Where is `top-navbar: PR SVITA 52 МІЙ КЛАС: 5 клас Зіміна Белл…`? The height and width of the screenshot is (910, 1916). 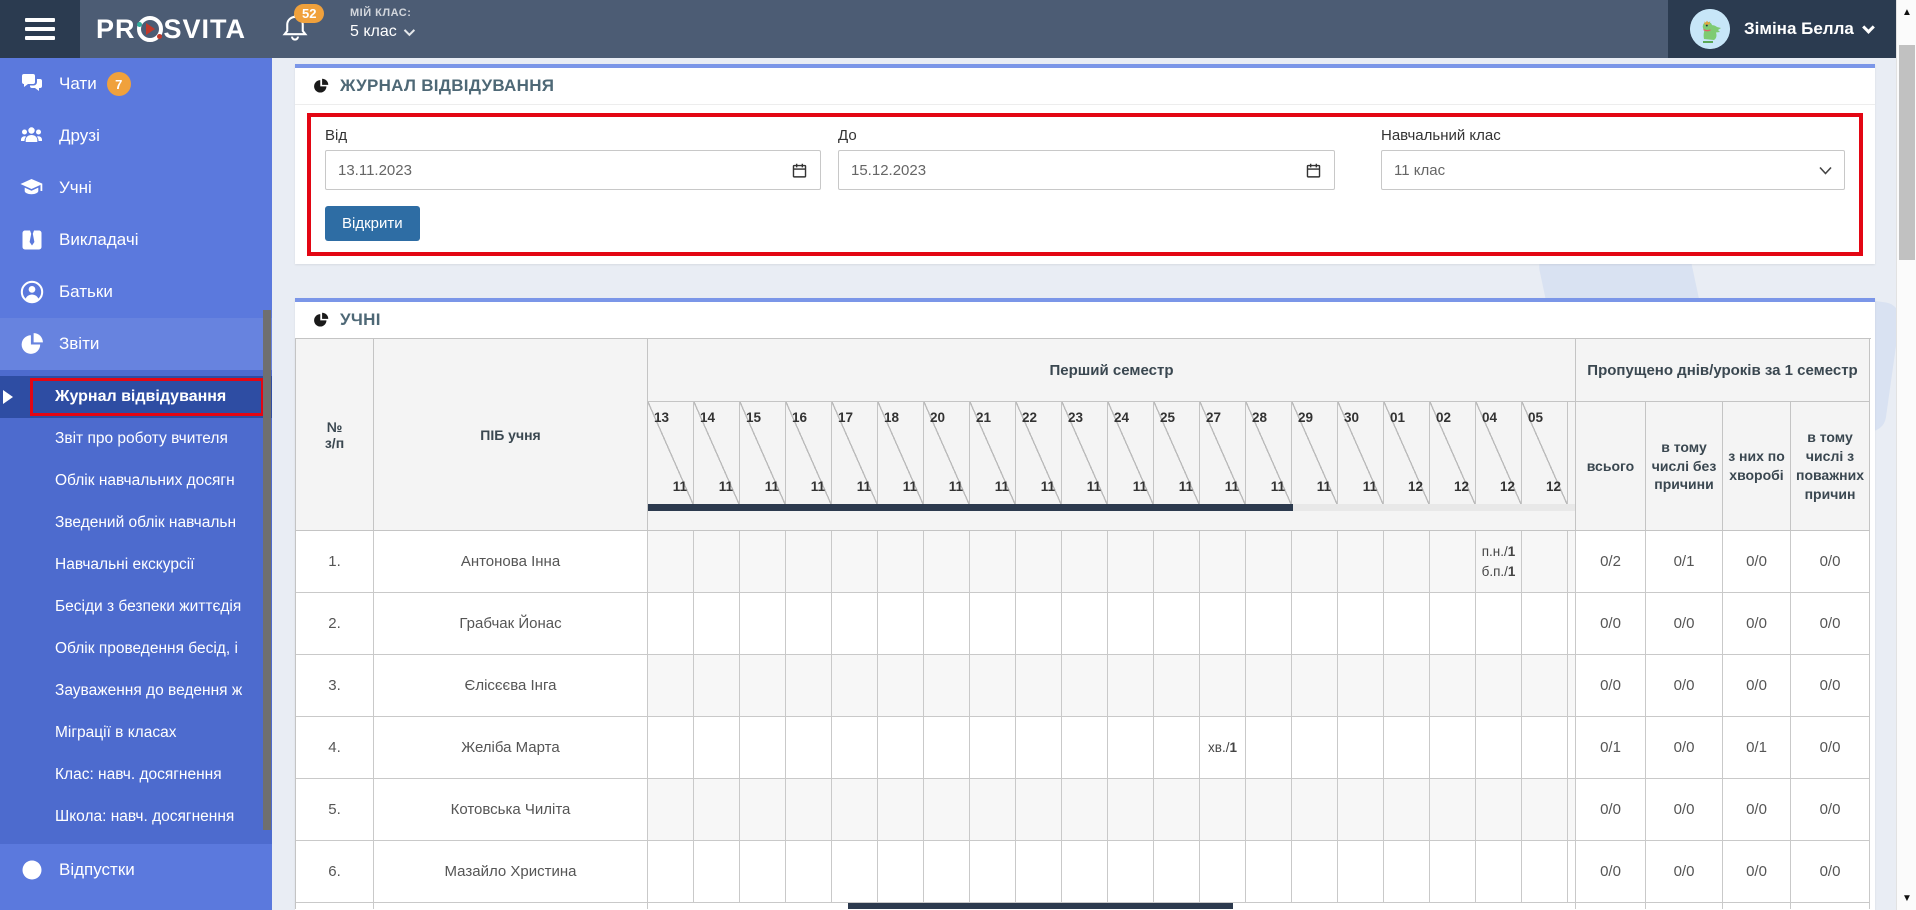 top-navbar: PR SVITA 52 МІЙ КЛАС: 5 клас Зіміна Белл… is located at coordinates (958, 29).